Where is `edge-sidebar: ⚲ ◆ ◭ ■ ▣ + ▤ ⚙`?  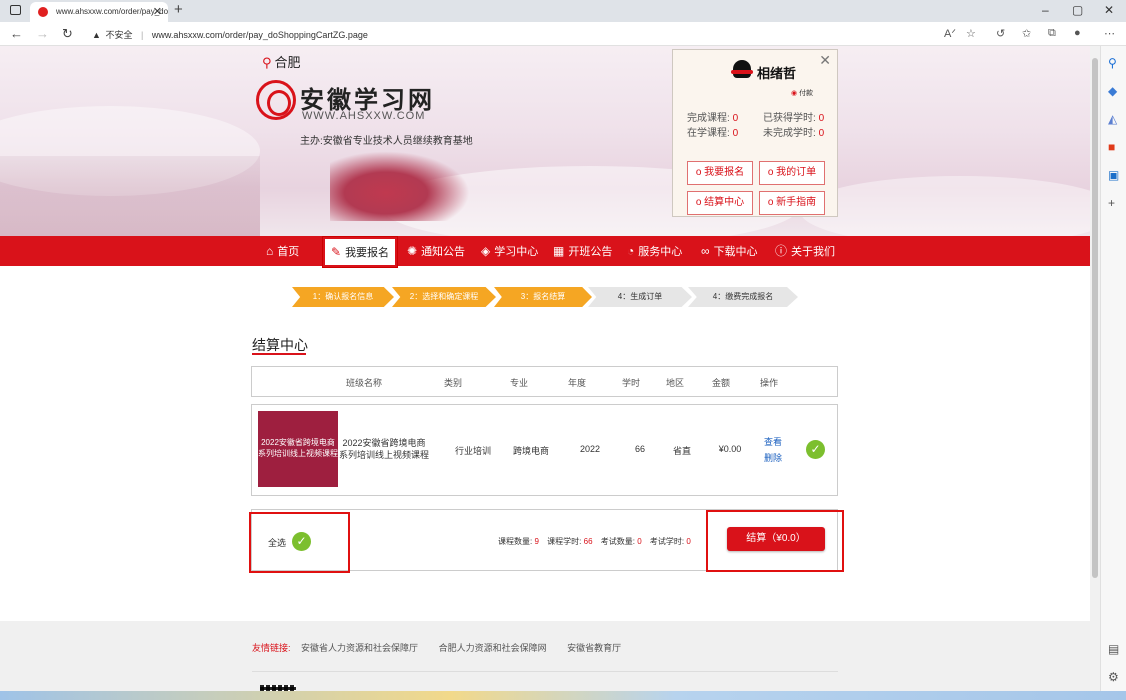
edge-sidebar: ⚲ ◆ ◭ ■ ▣ + ▤ ⚙ is located at coordinates (1113, 373).